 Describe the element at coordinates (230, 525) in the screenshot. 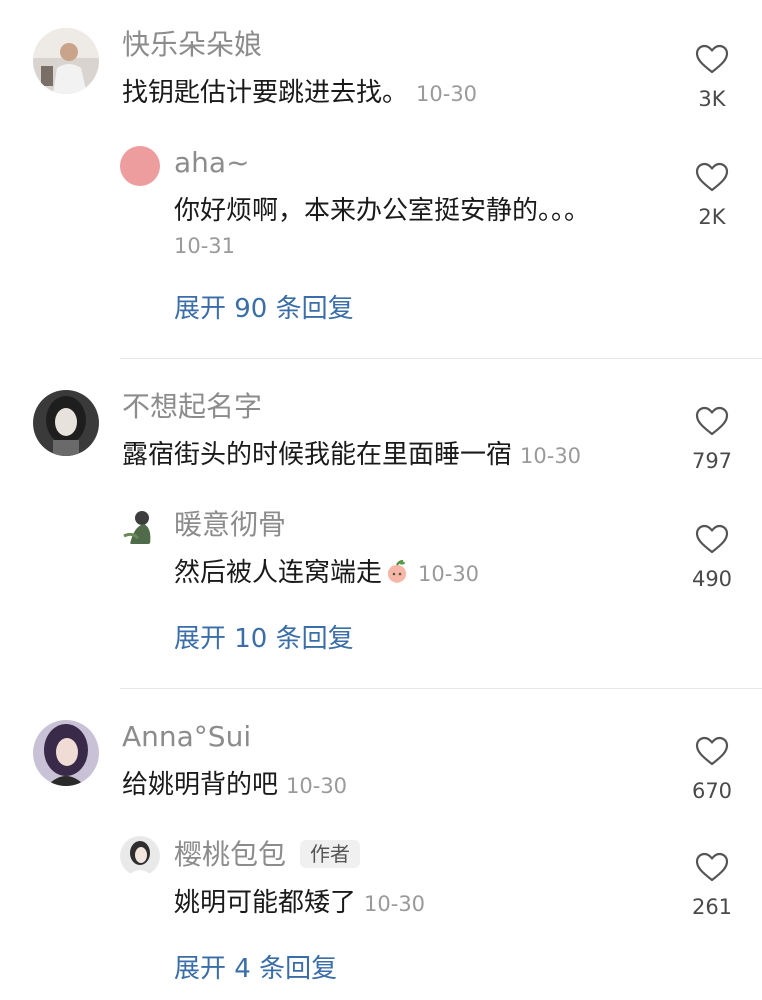

I see `reply-username: 暖意彻骨` at that location.